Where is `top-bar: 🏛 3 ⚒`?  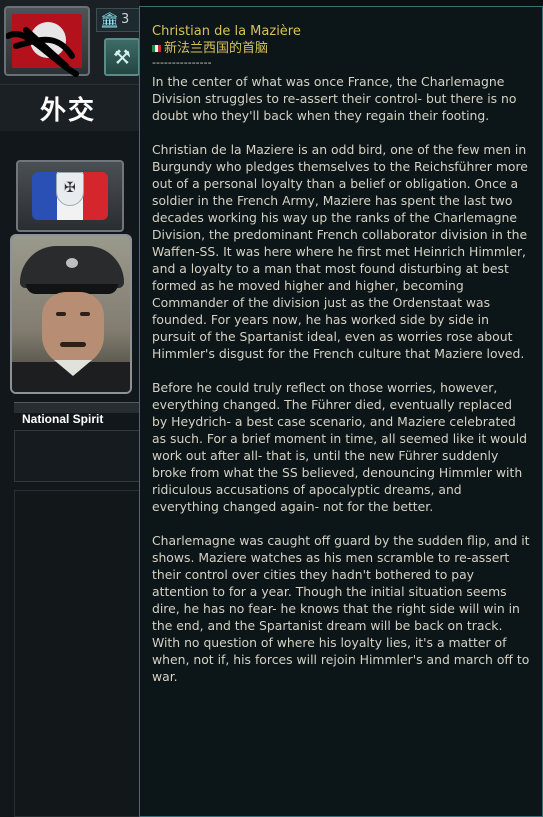
top-bar: 🏛 3 ⚒ is located at coordinates (70, 42).